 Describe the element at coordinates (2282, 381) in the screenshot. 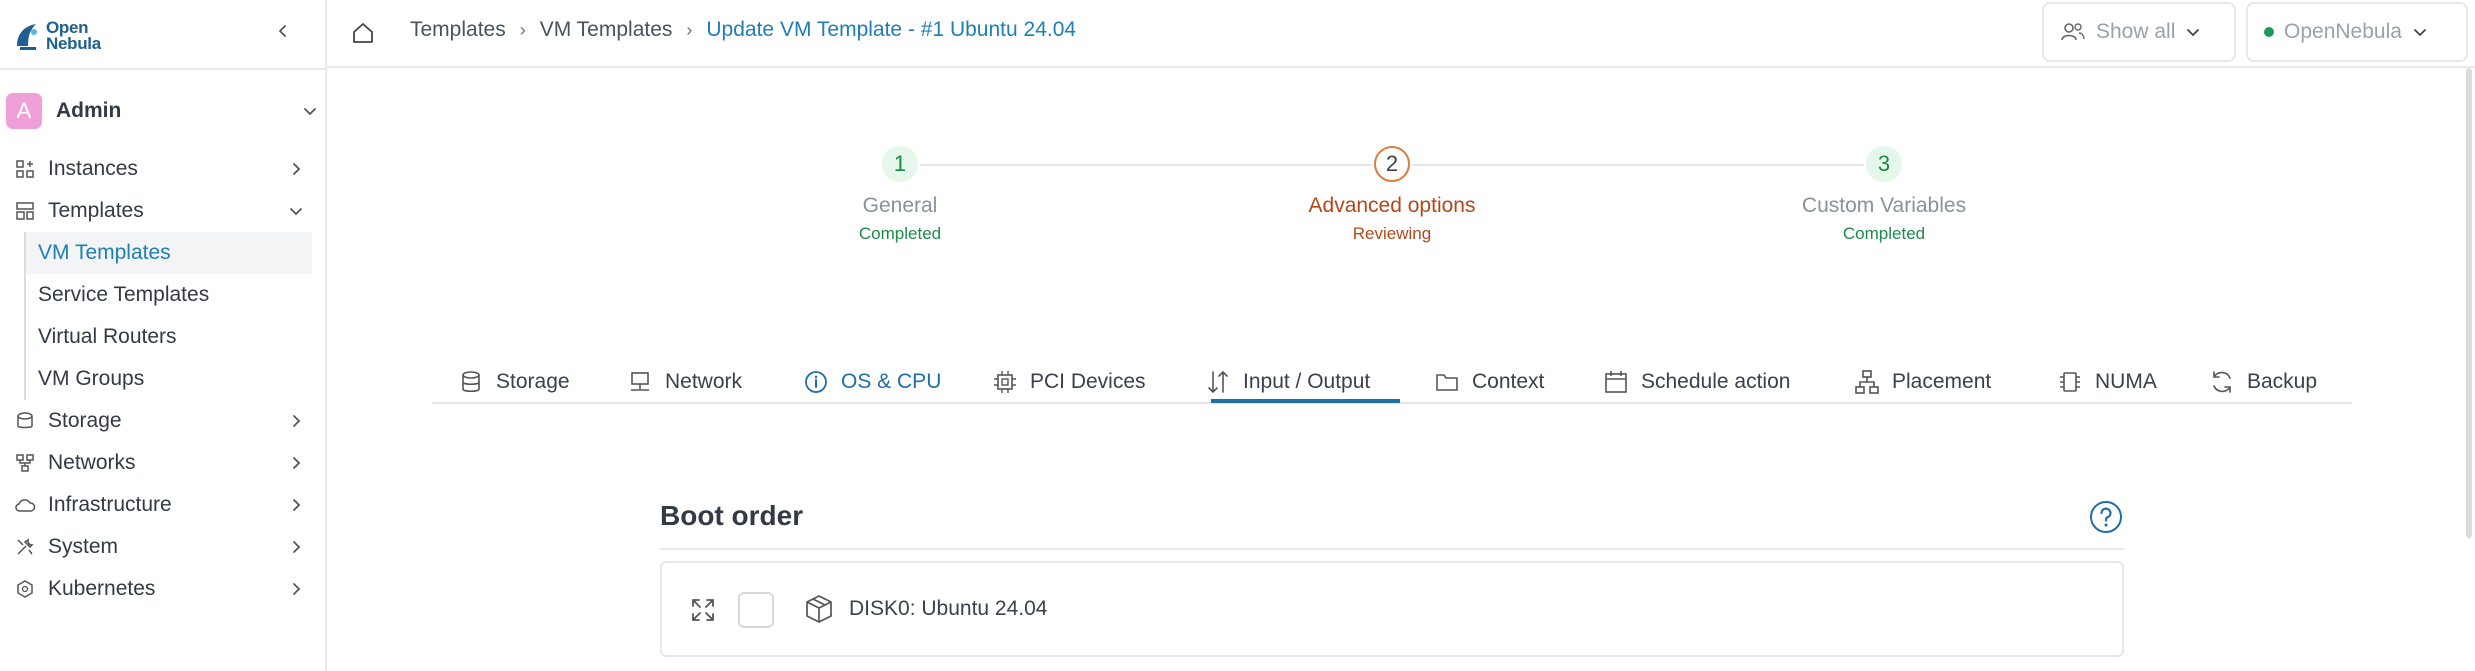

I see `tab-label: Backup` at that location.